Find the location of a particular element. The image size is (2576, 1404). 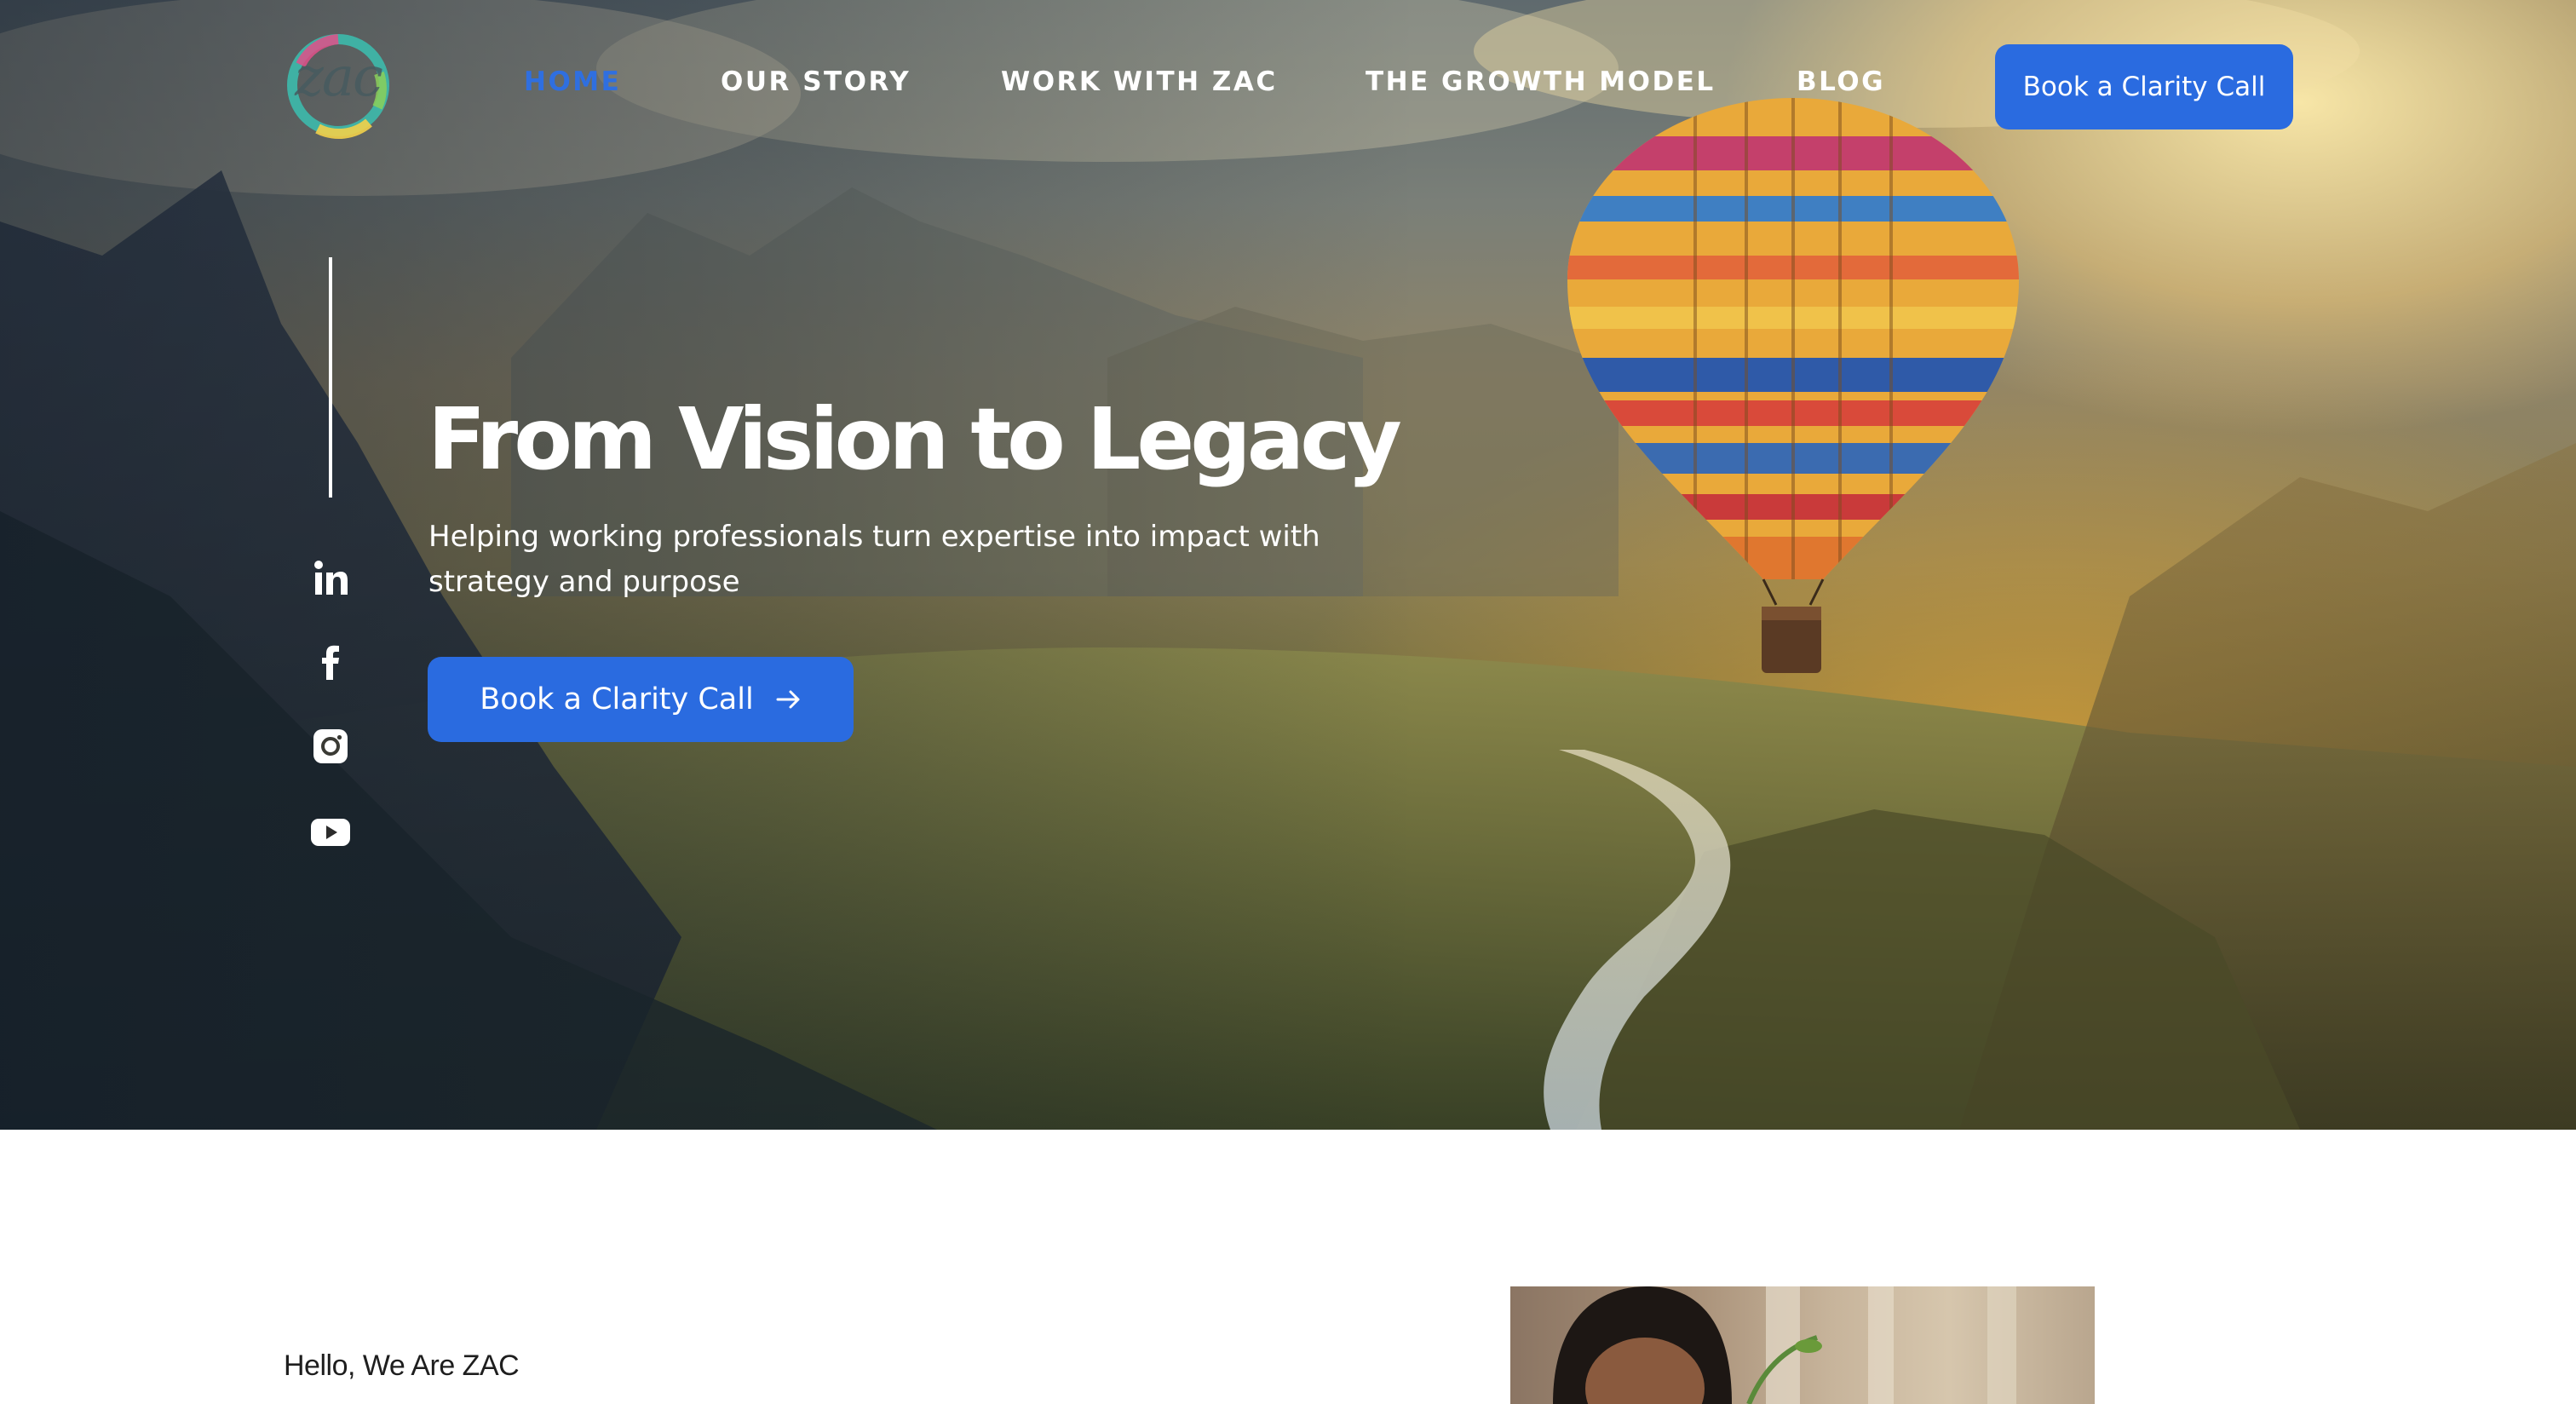

linkedin-glyph-icon is located at coordinates (331, 578).